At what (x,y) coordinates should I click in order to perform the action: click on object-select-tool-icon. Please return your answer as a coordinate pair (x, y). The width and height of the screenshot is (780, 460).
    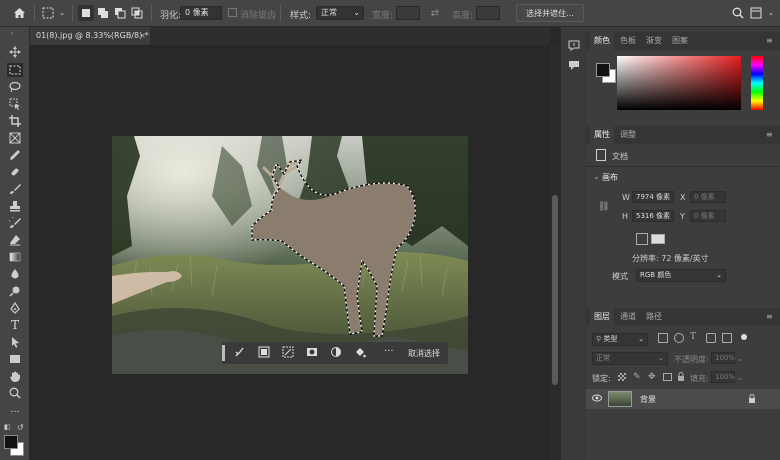
    Looking at the image, I should click on (15, 104).